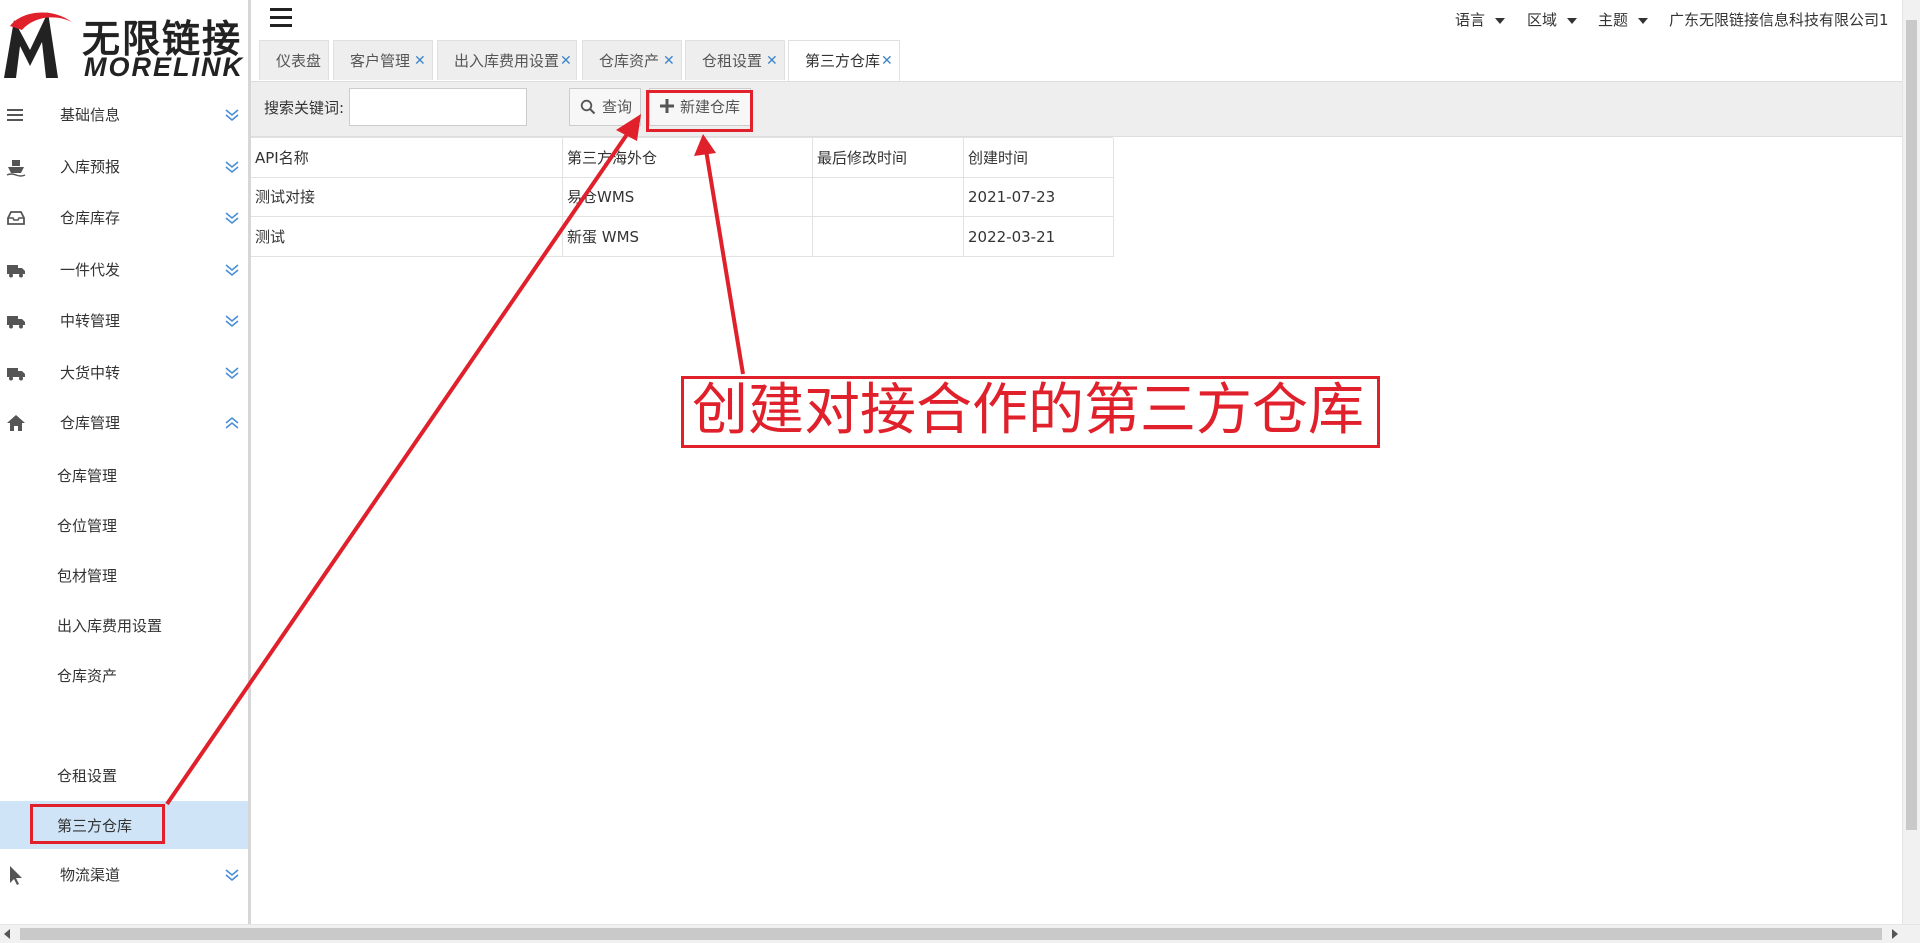 The height and width of the screenshot is (943, 1920). I want to click on toolbar: 搜索关键词: 查询 新建仓库, so click(1077, 109).